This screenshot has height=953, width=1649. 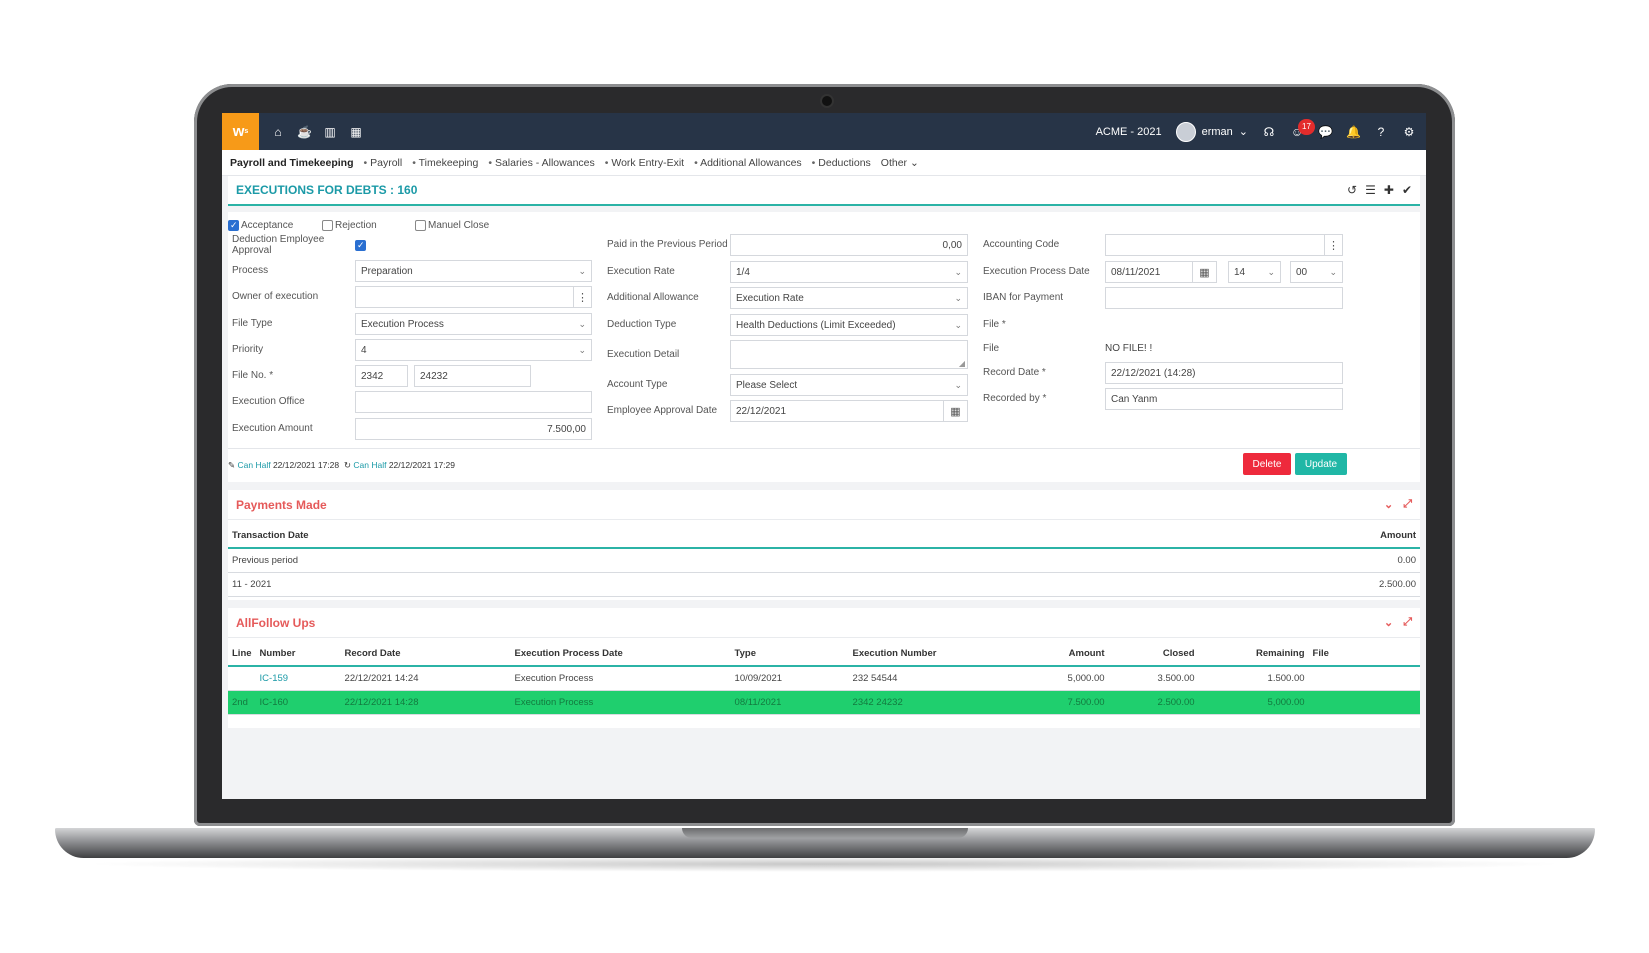 What do you see at coordinates (1211, 131) in the screenshot?
I see `user-menu: erman ⌄` at bounding box center [1211, 131].